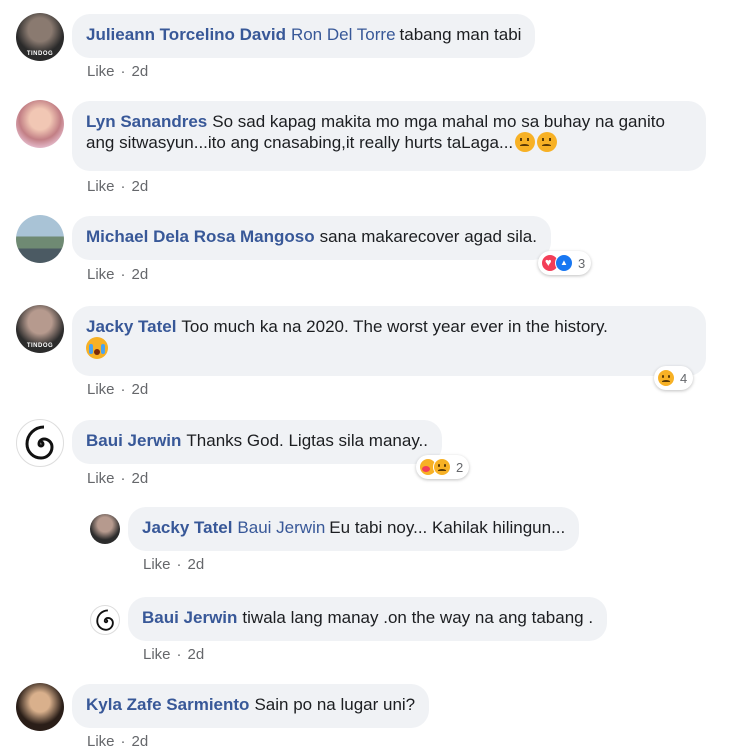  What do you see at coordinates (428, 236) in the screenshot?
I see `comment-text: sana makarecover agad sila.` at bounding box center [428, 236].